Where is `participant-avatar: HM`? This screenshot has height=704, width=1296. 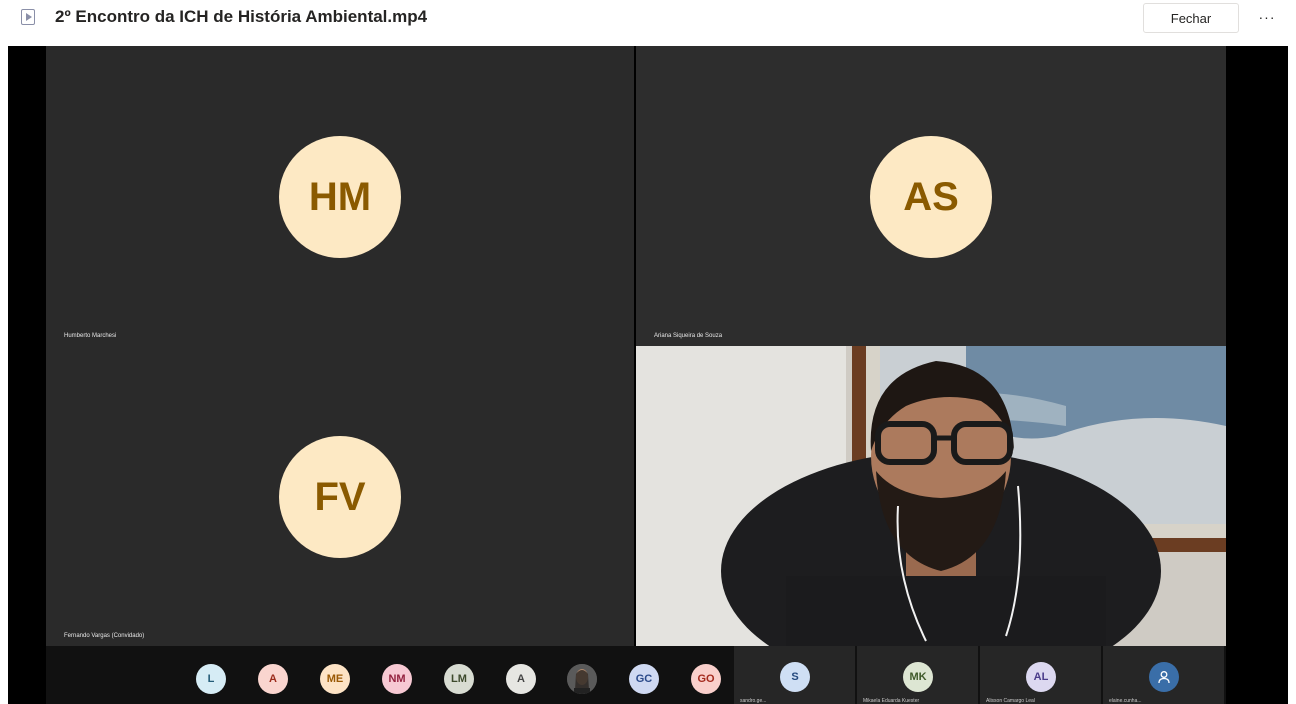
participant-avatar: HM is located at coordinates (340, 197).